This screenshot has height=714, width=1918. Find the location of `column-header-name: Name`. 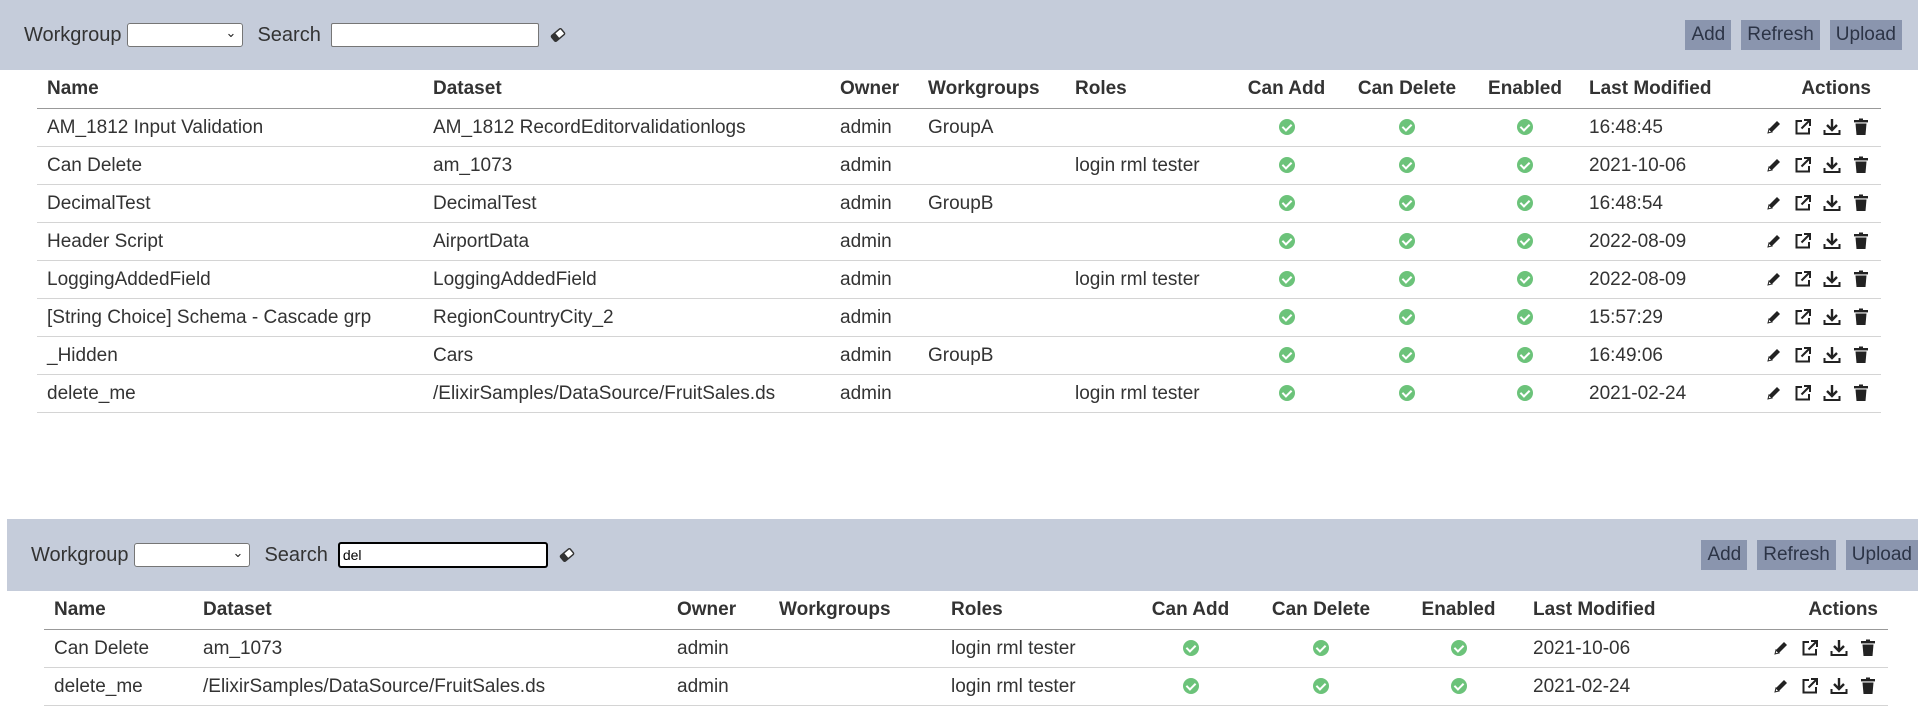

column-header-name: Name is located at coordinates (230, 89).